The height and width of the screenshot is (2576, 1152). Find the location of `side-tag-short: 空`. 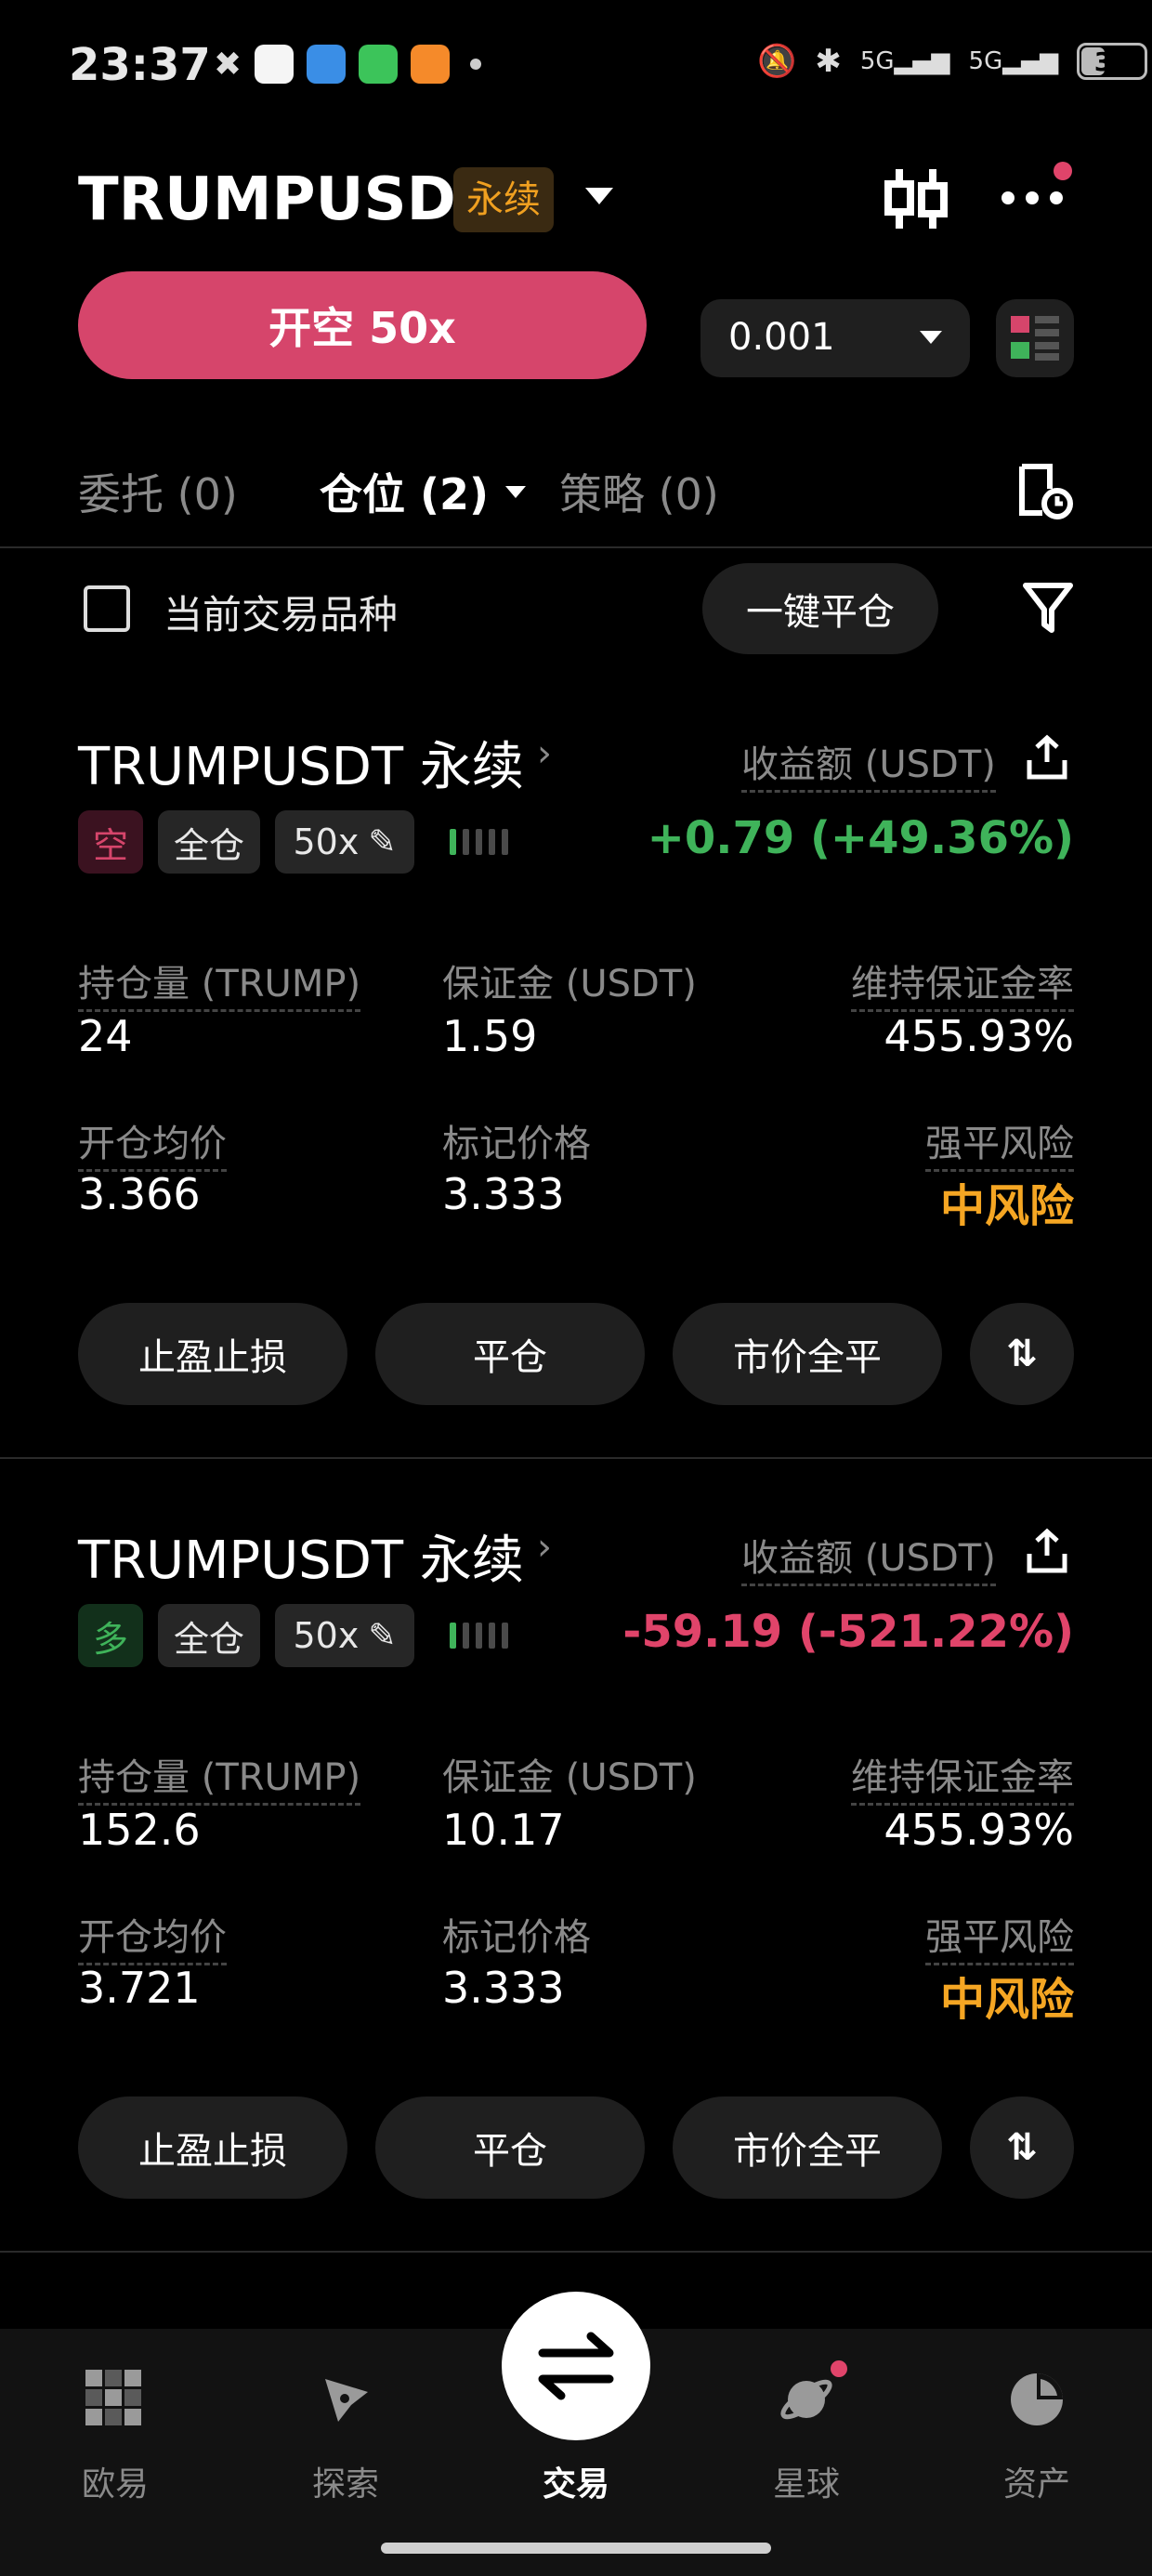

side-tag-short: 空 is located at coordinates (110, 842).